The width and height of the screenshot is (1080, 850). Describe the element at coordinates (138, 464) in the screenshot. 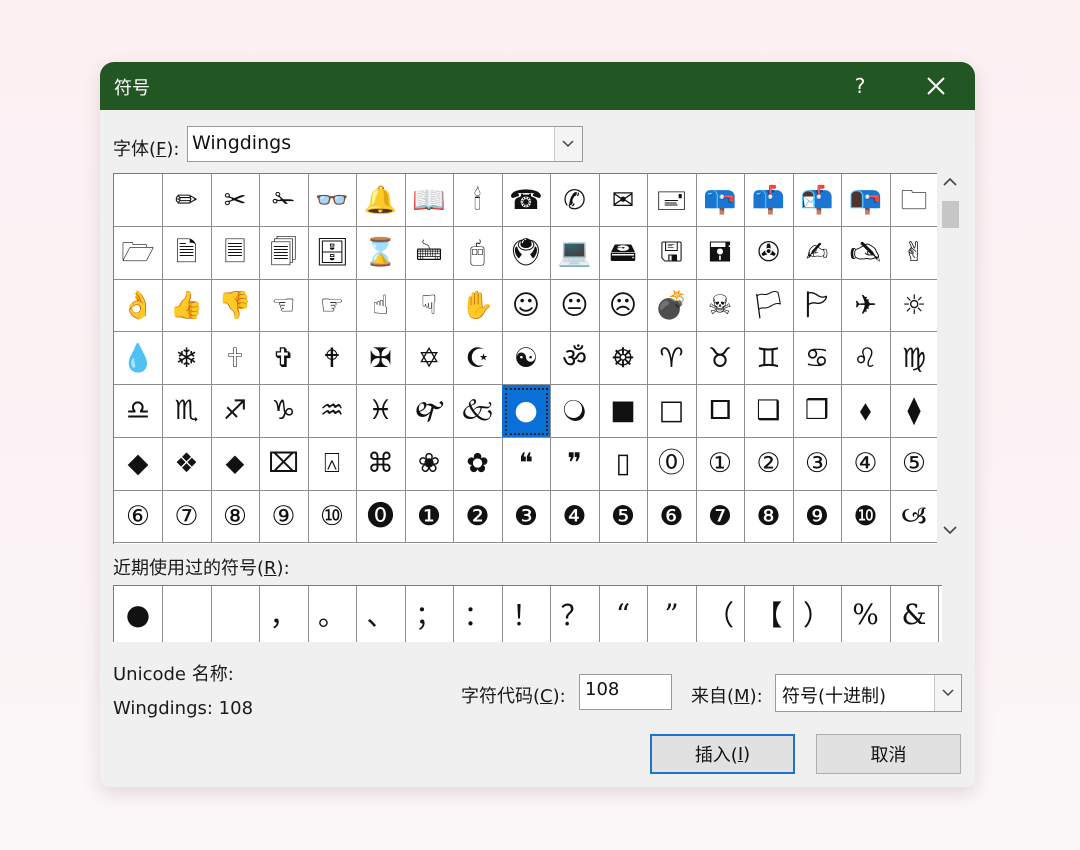

I see `symbol-cell: ◆` at that location.